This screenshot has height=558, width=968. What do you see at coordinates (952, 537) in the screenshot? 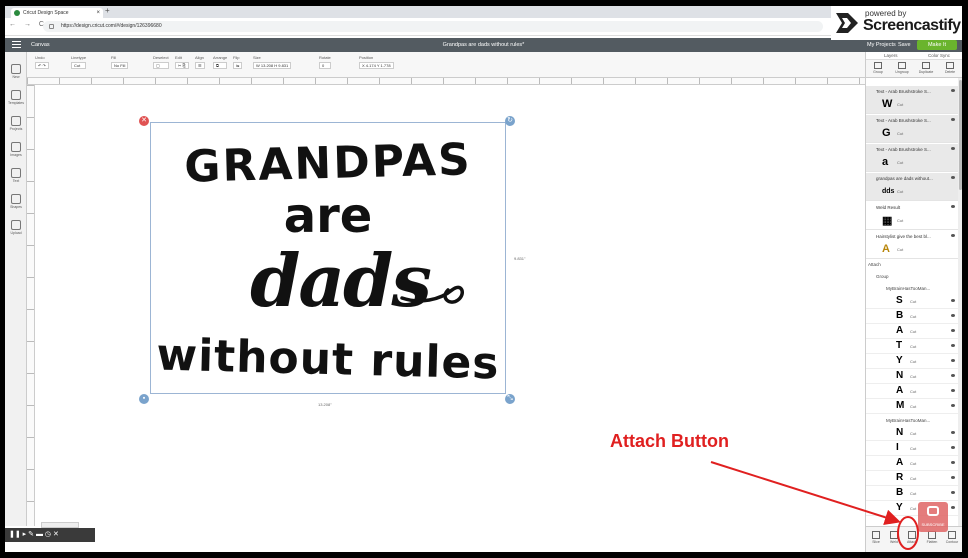
I see `contour-button: Contour` at bounding box center [952, 537].